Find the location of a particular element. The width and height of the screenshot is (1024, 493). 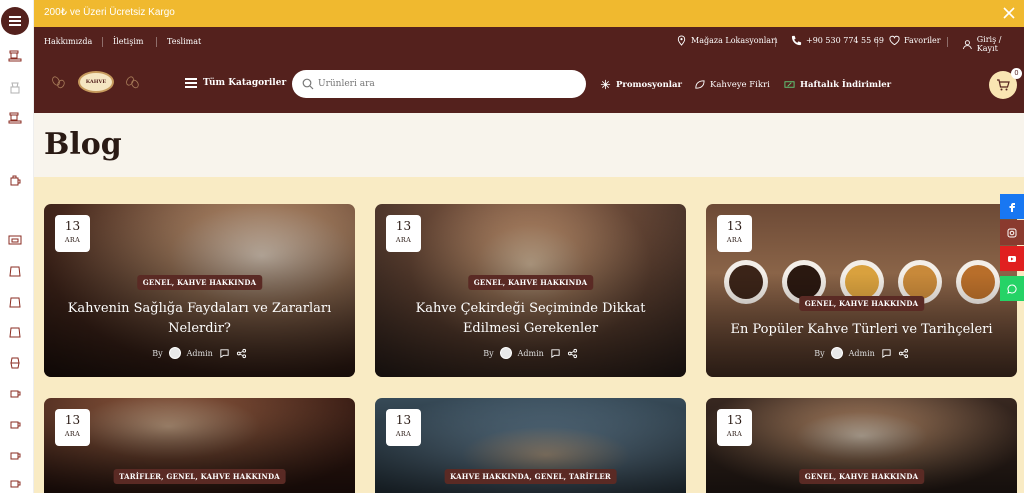

nav-link-contact: İletişim is located at coordinates (128, 41).